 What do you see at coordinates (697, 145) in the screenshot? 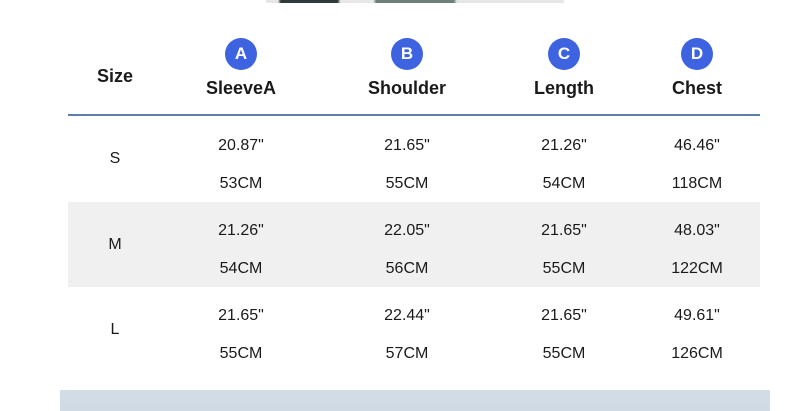
I see `value-inches: 46.46"` at bounding box center [697, 145].